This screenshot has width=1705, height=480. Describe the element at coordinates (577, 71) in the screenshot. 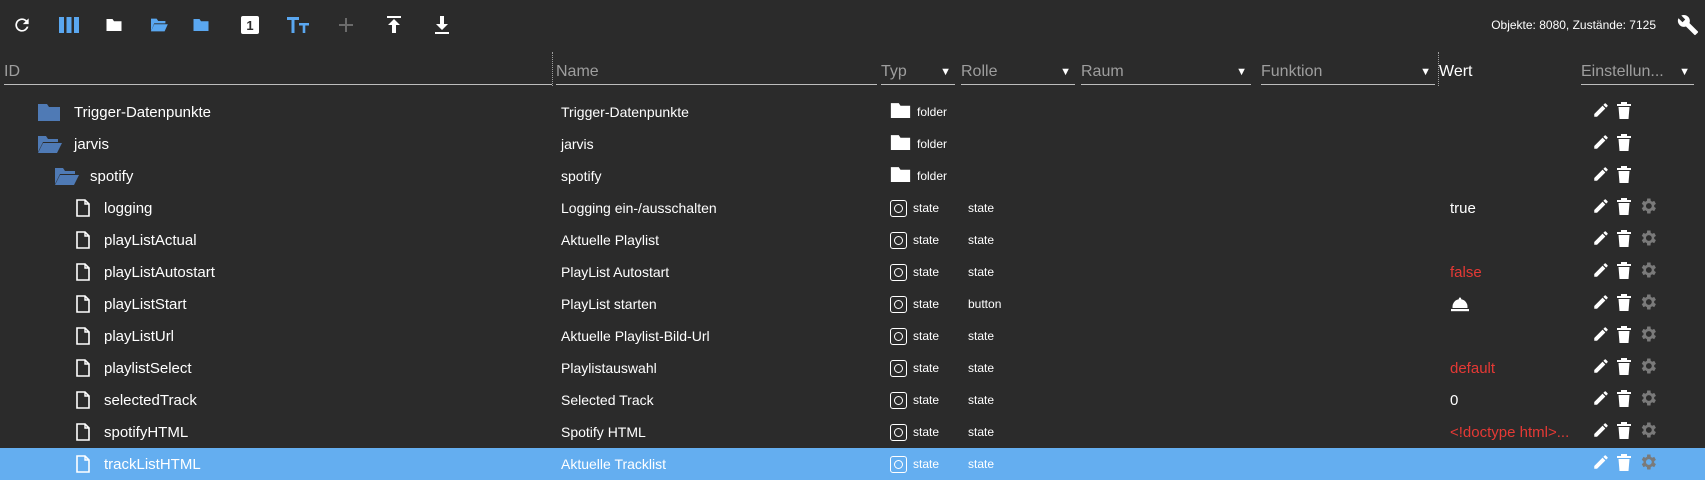

I see `header-name-label: Name` at that location.